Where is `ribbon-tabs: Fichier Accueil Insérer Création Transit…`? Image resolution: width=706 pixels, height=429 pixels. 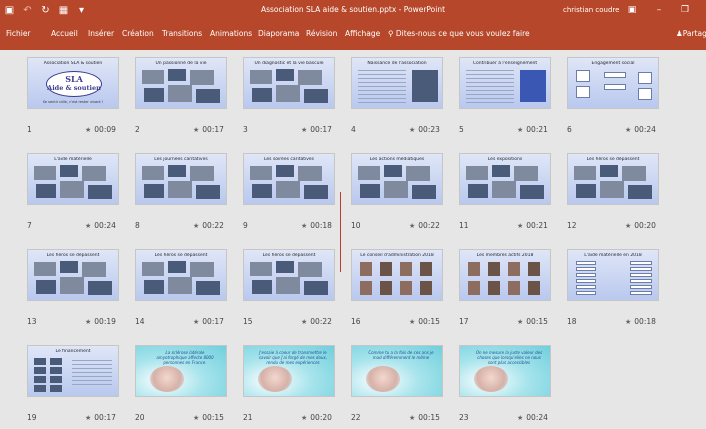 ribbon-tabs: Fichier Accueil Insérer Création Transit… is located at coordinates (353, 35).